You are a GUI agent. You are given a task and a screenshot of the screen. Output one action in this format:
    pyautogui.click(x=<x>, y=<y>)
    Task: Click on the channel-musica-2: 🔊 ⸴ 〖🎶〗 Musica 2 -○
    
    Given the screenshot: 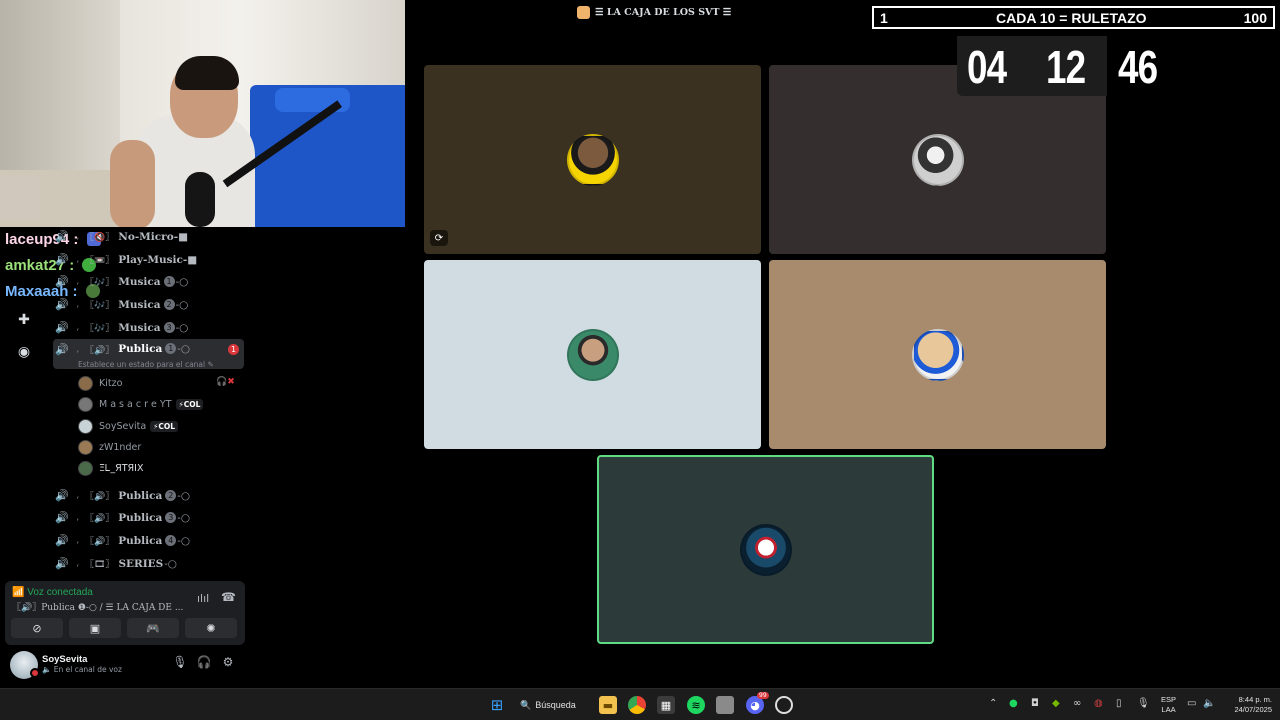 What is the action you would take?
    pyautogui.click(x=149, y=304)
    